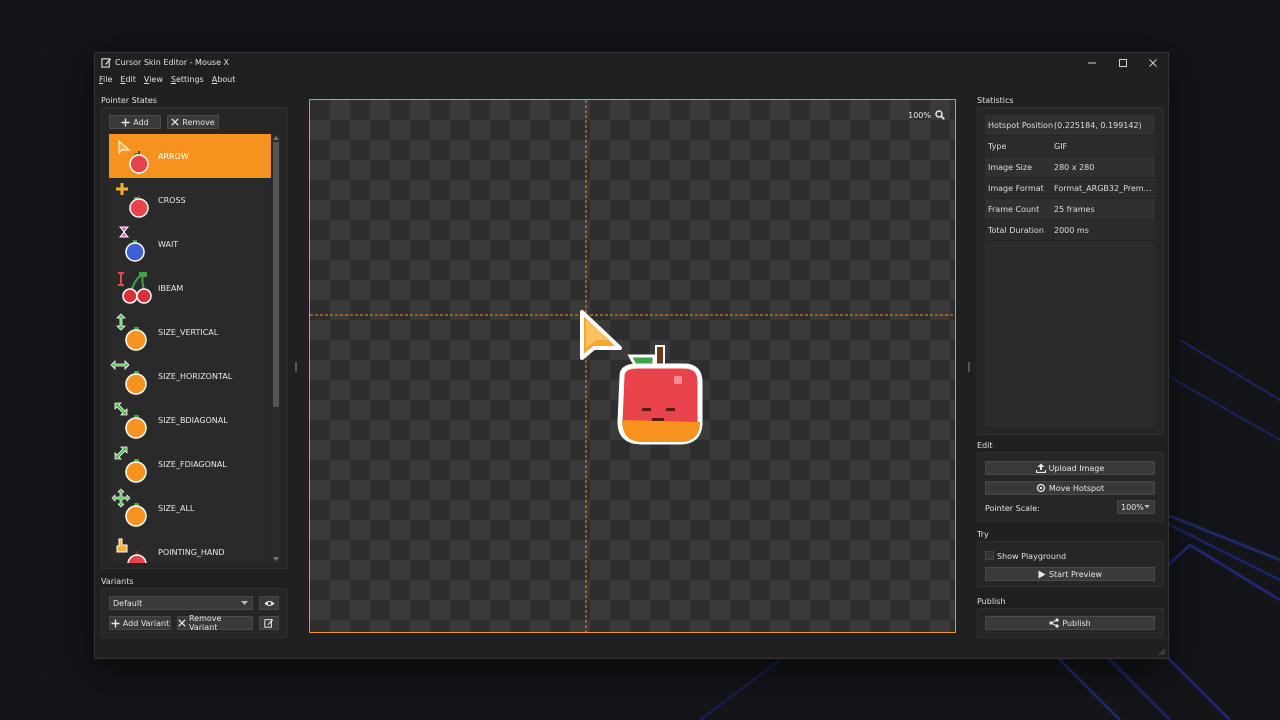 This screenshot has height=720, width=1280. Describe the element at coordinates (193, 122) in the screenshot. I see `remove-state-button: Remove` at that location.